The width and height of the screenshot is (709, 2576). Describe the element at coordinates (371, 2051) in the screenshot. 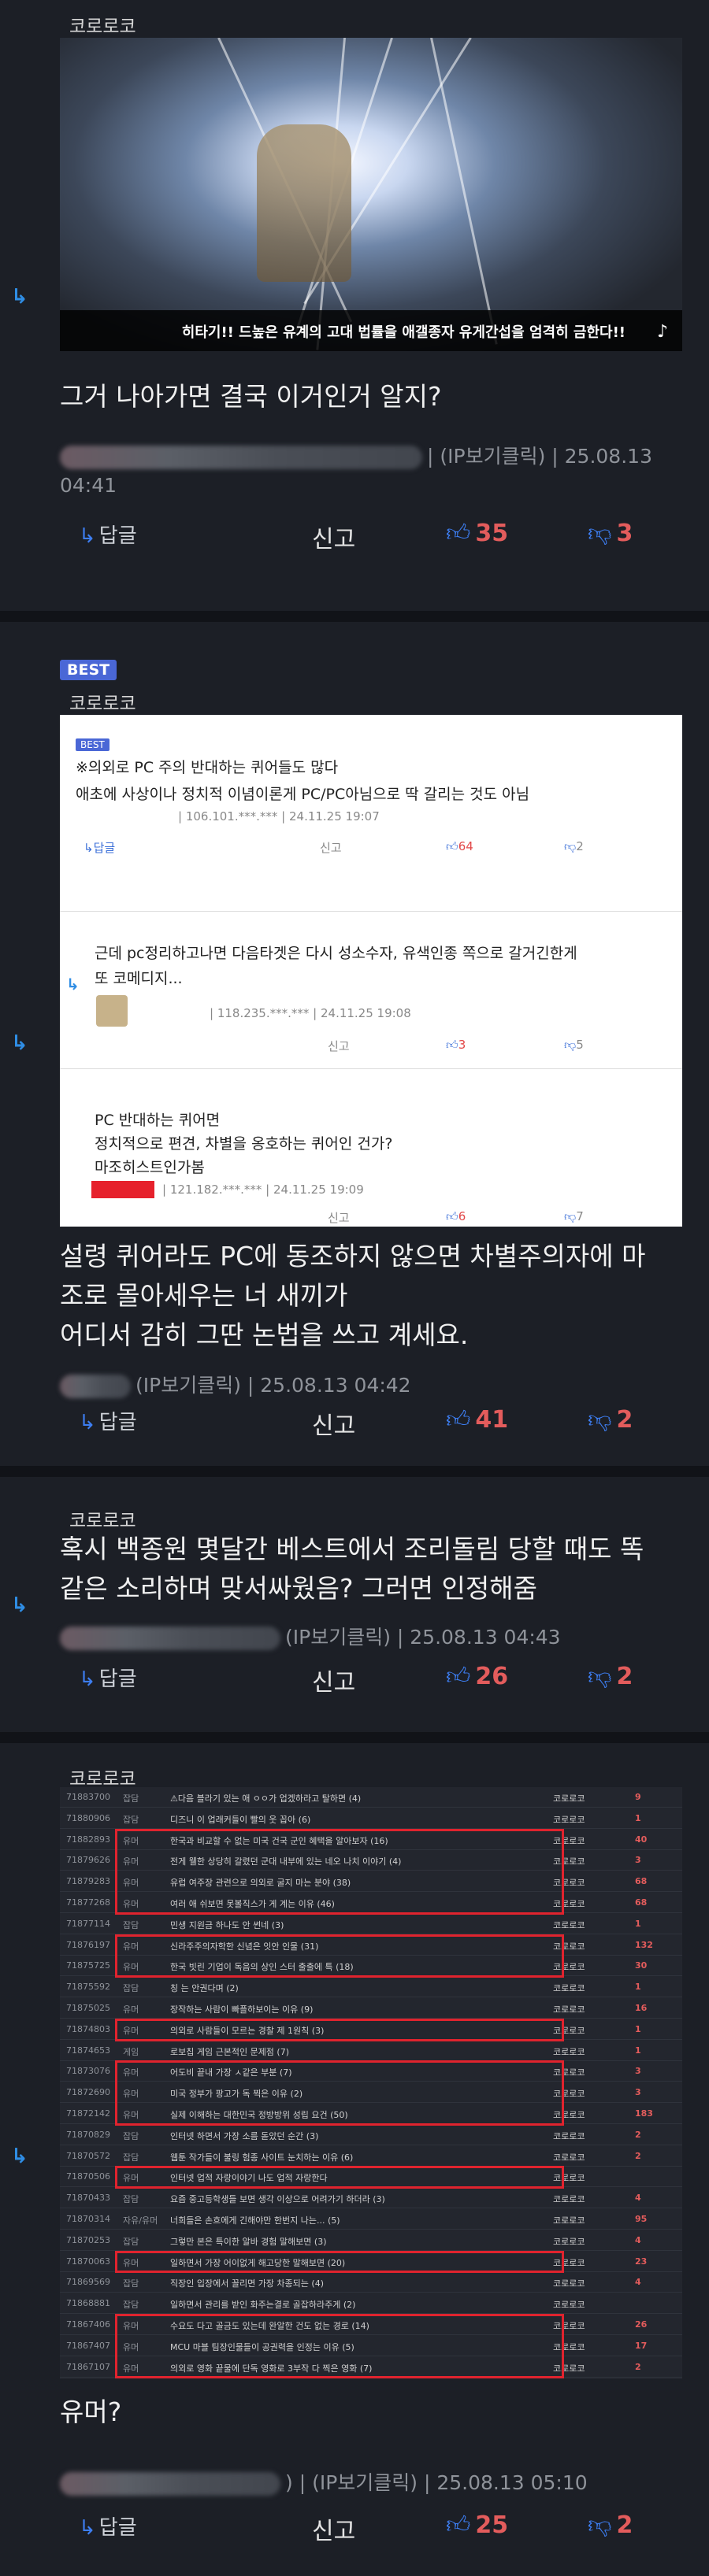

I see `table-row: 71874653 게임 로보칩 게임 근본적인 문제점 (7) 코로로코 1` at that location.